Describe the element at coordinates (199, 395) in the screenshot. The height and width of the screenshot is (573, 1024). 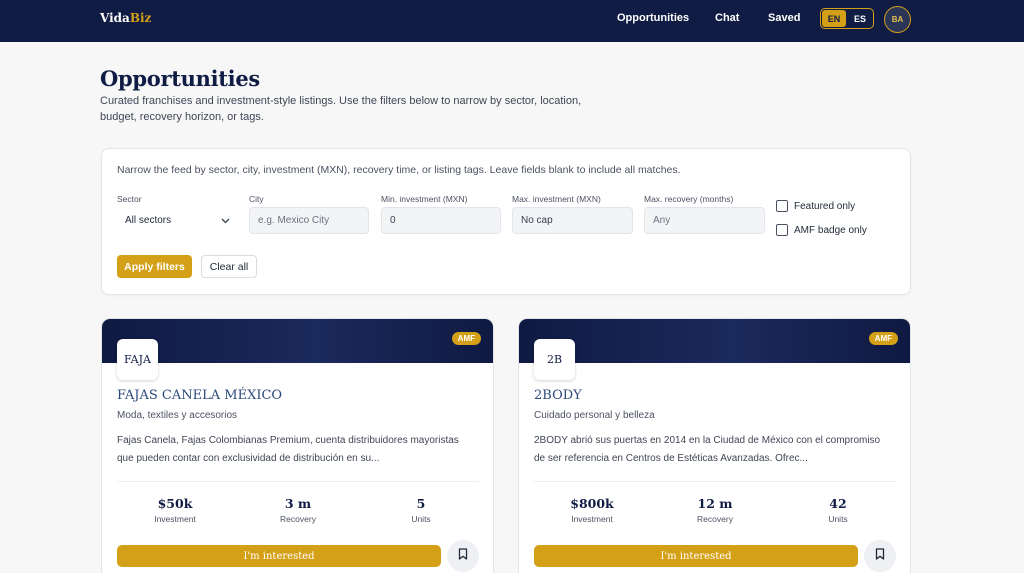
I see `listing-name: FAJAS CANELA MÉXICO` at that location.